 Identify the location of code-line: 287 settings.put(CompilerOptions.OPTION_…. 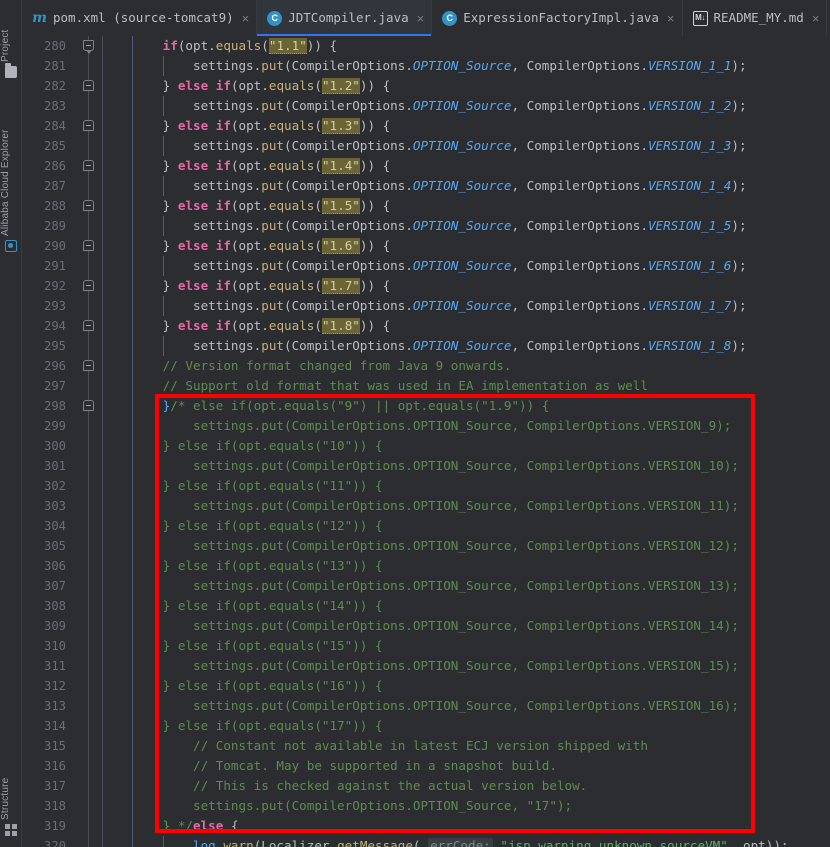
(426, 186).